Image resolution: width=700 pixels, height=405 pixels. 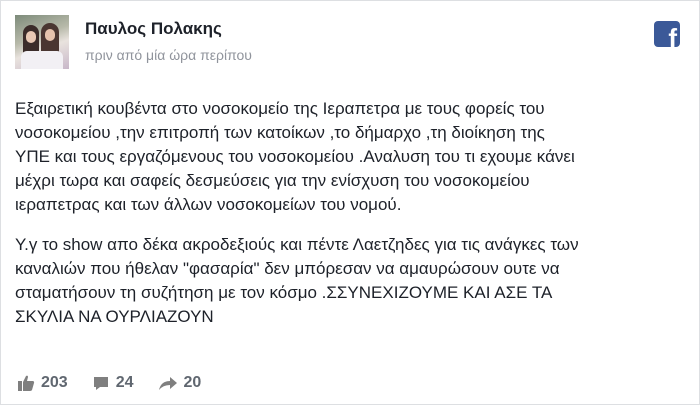 What do you see at coordinates (26, 383) in the screenshot?
I see `thumbs-up-icon` at bounding box center [26, 383].